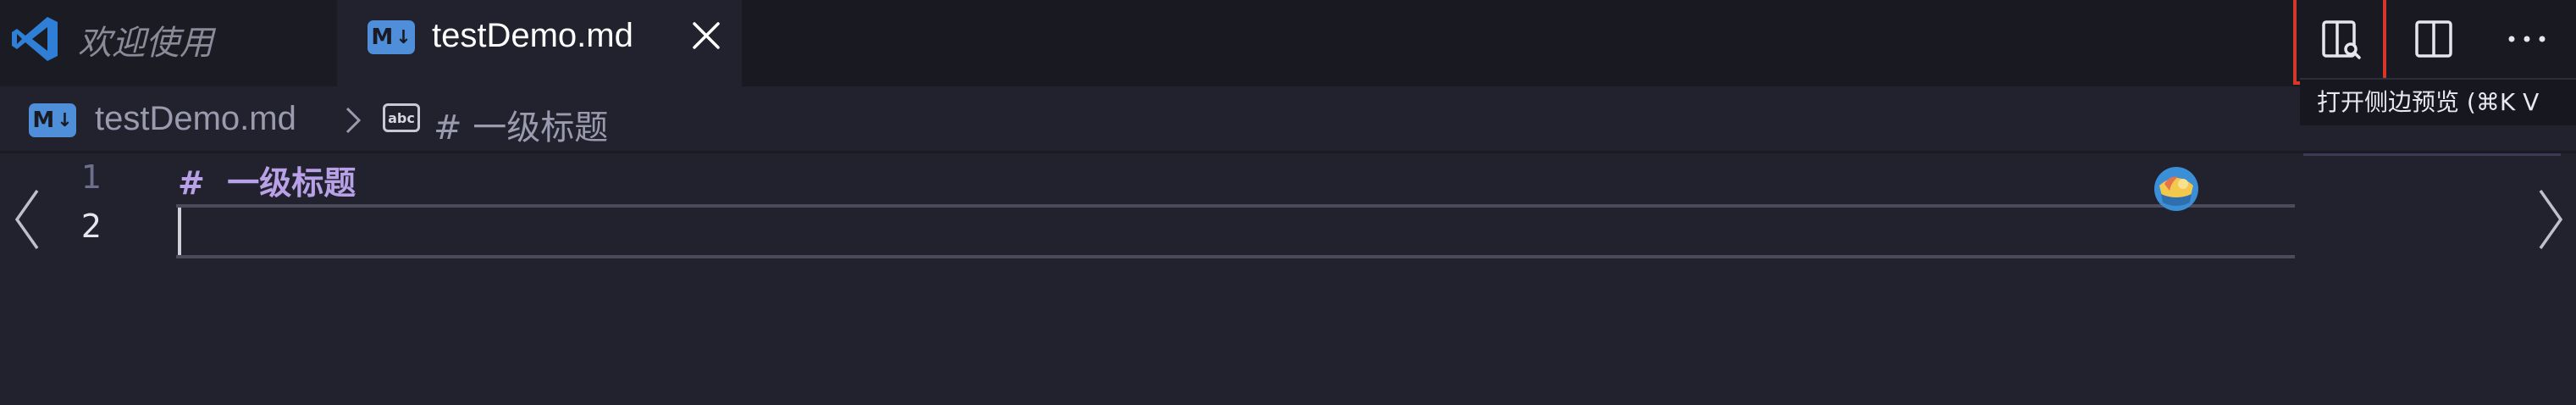 This screenshot has width=2576, height=405. I want to click on code-line: # 一级标题, so click(267, 180).